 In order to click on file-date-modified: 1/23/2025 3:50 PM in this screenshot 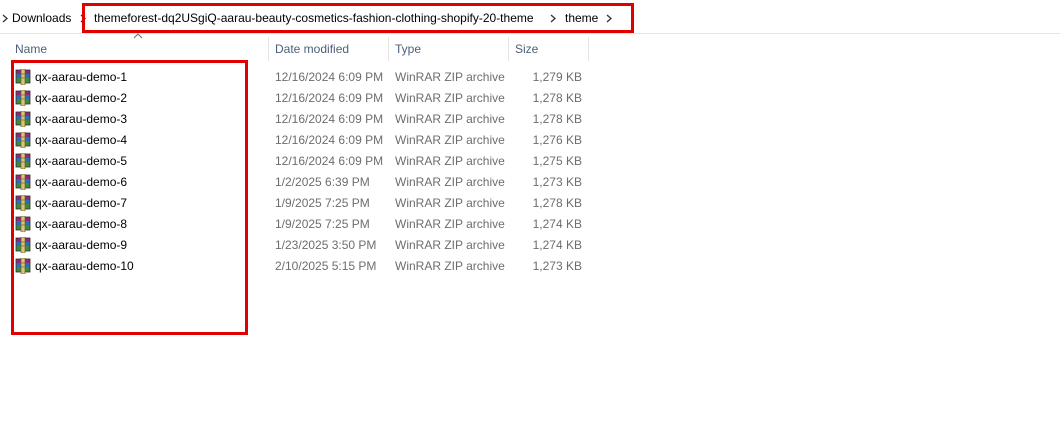, I will do `click(326, 245)`.